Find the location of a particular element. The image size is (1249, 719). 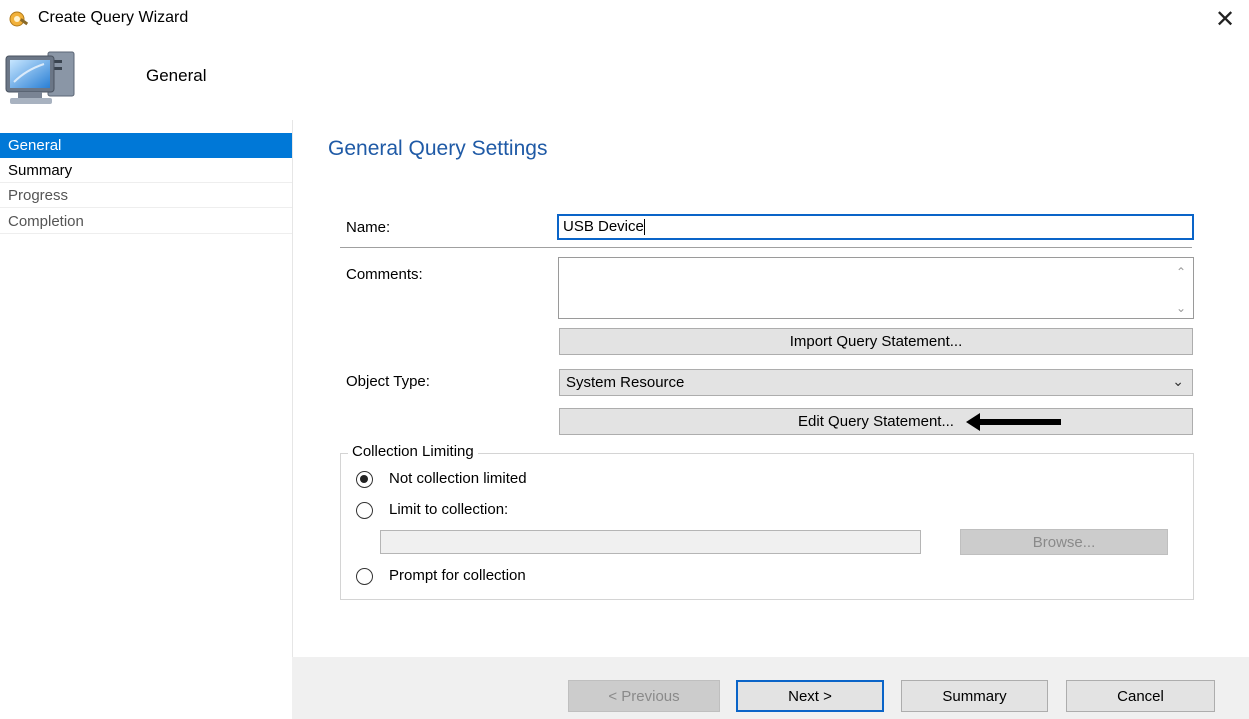

header-title: General is located at coordinates (176, 75).